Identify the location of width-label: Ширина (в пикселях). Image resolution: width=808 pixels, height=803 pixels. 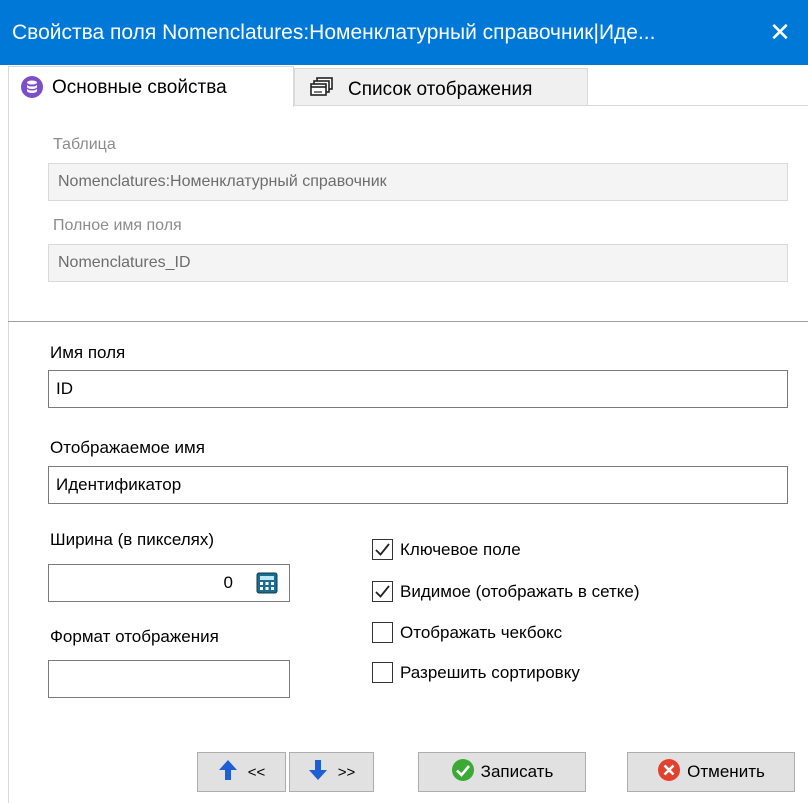
(132, 539).